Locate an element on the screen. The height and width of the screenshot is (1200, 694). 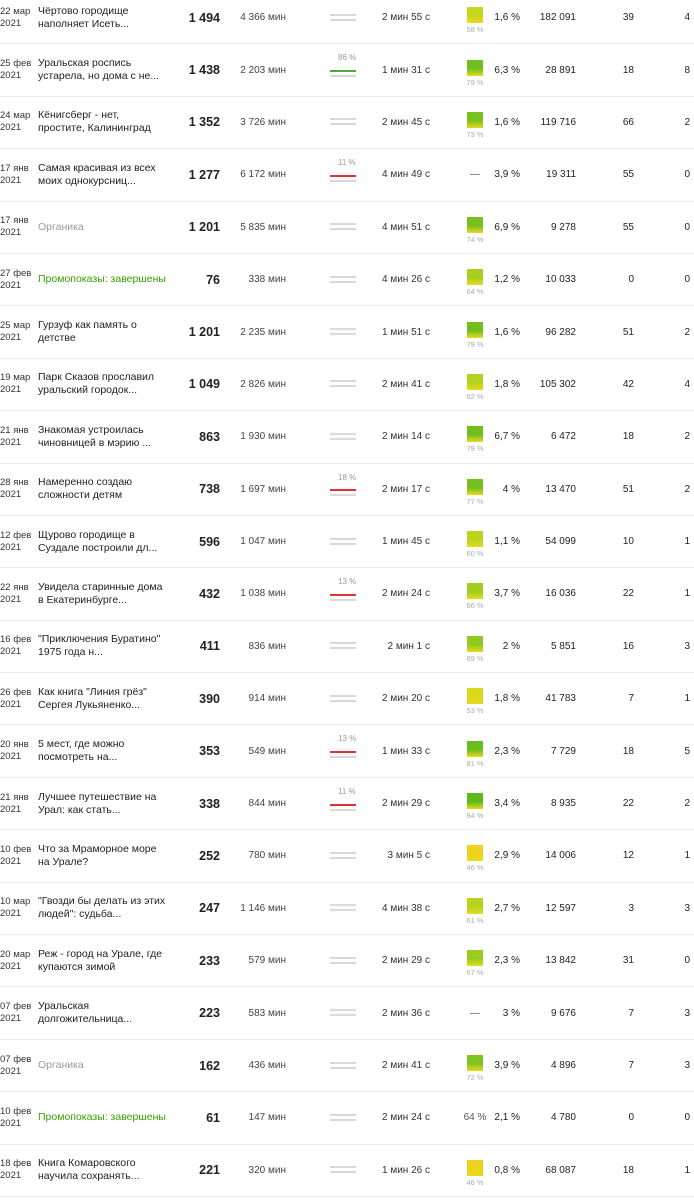
publication-title: Реж - город на Урале, где купаются зимой is located at coordinates (103, 960).